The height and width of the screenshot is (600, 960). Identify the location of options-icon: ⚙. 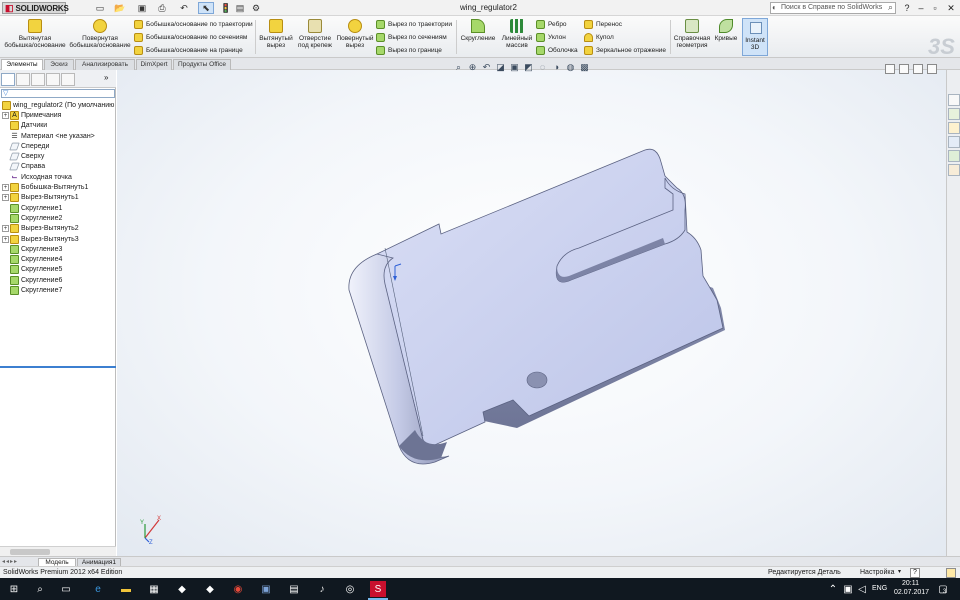
(256, 8).